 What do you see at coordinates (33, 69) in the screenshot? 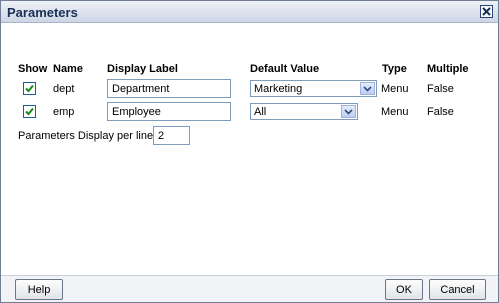
I see `header-show: Show` at bounding box center [33, 69].